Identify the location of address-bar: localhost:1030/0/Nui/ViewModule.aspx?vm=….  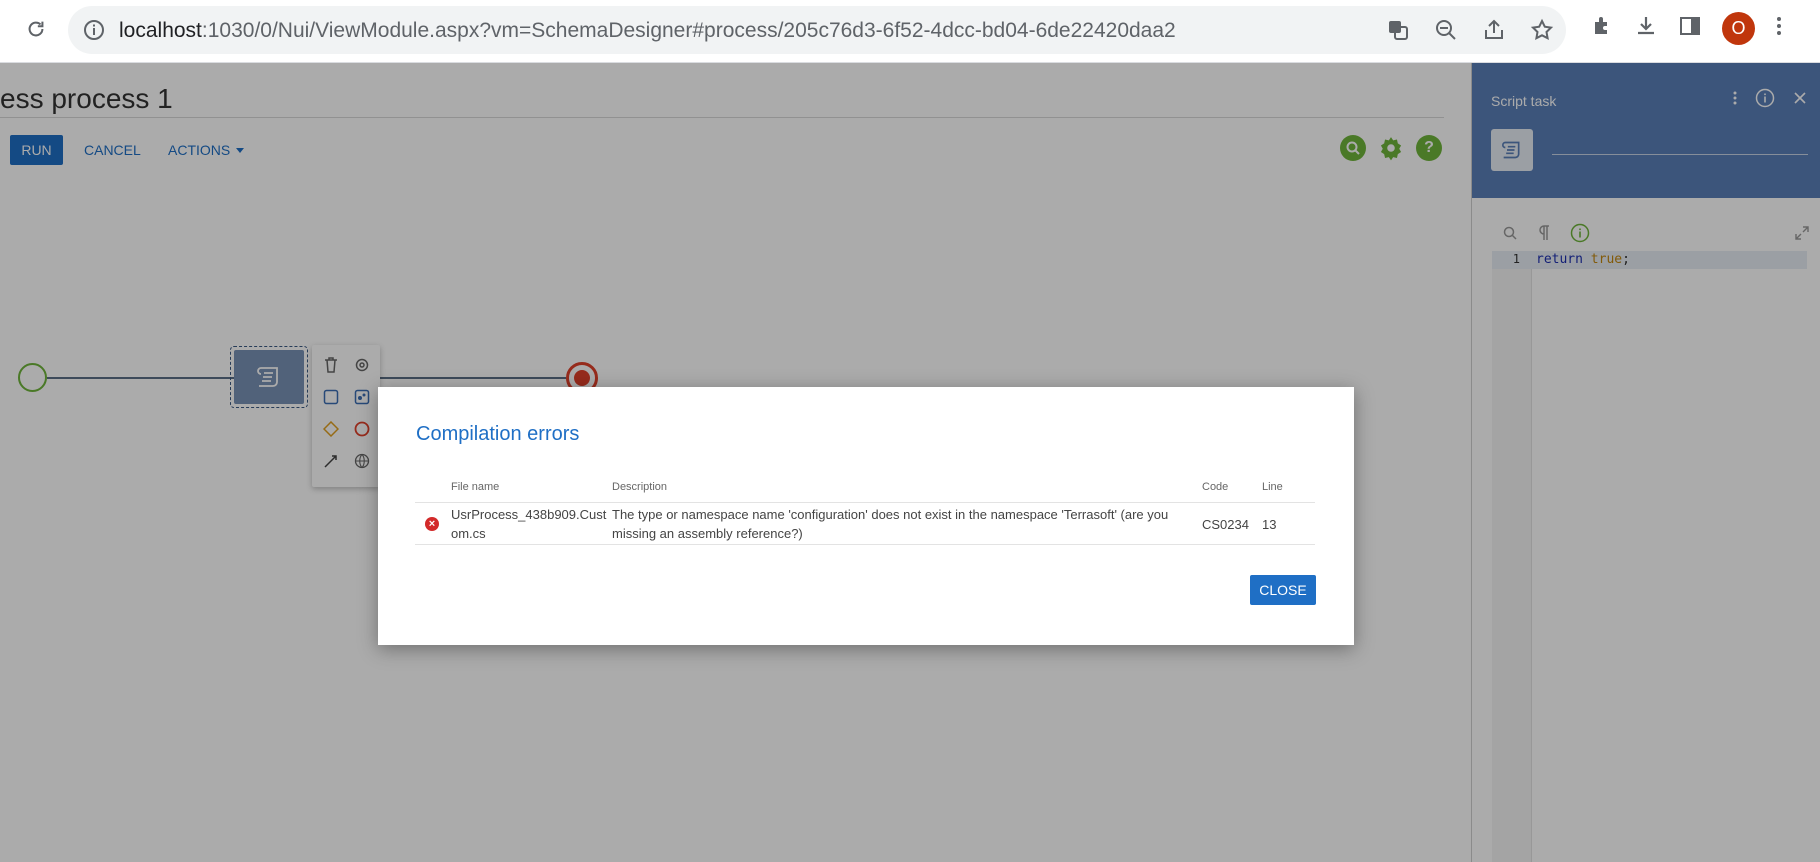
(817, 30).